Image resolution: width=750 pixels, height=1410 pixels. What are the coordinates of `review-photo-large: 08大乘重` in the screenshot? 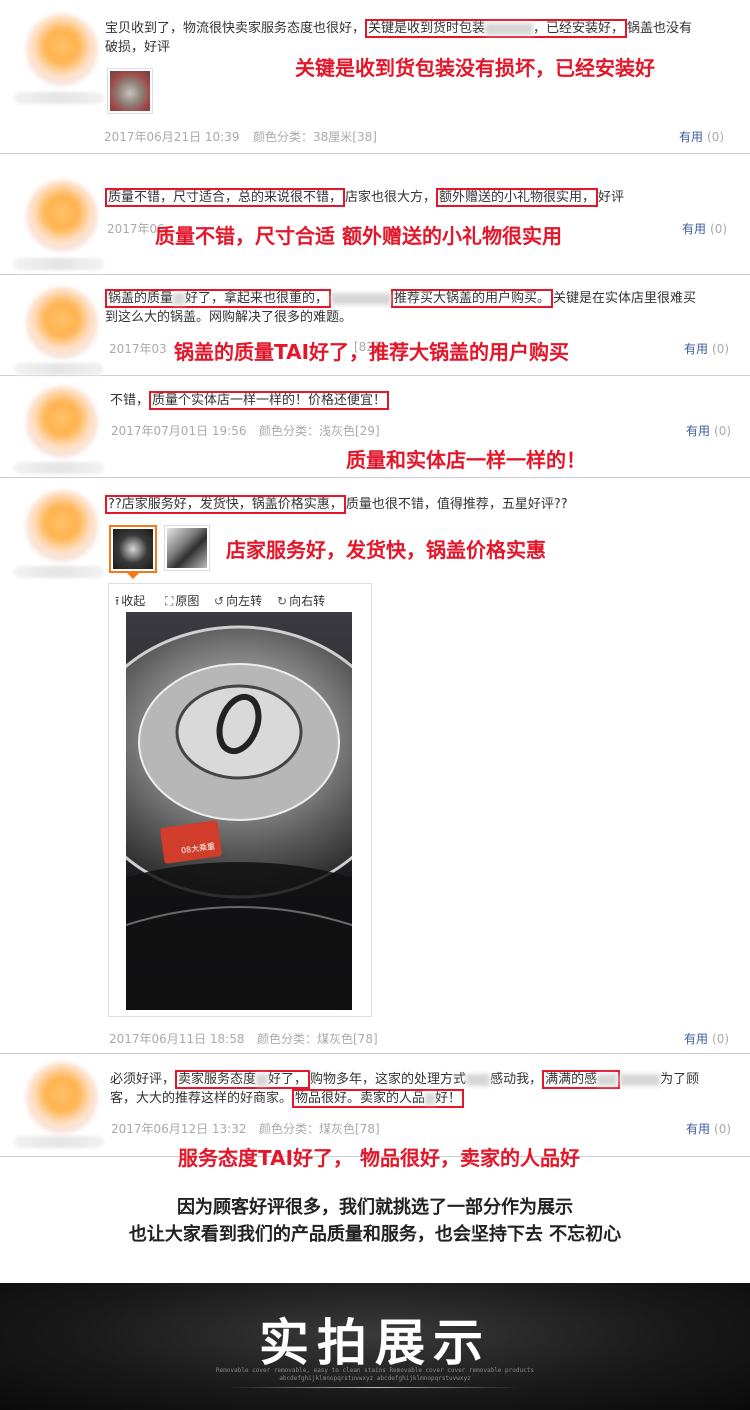 It's located at (239, 811).